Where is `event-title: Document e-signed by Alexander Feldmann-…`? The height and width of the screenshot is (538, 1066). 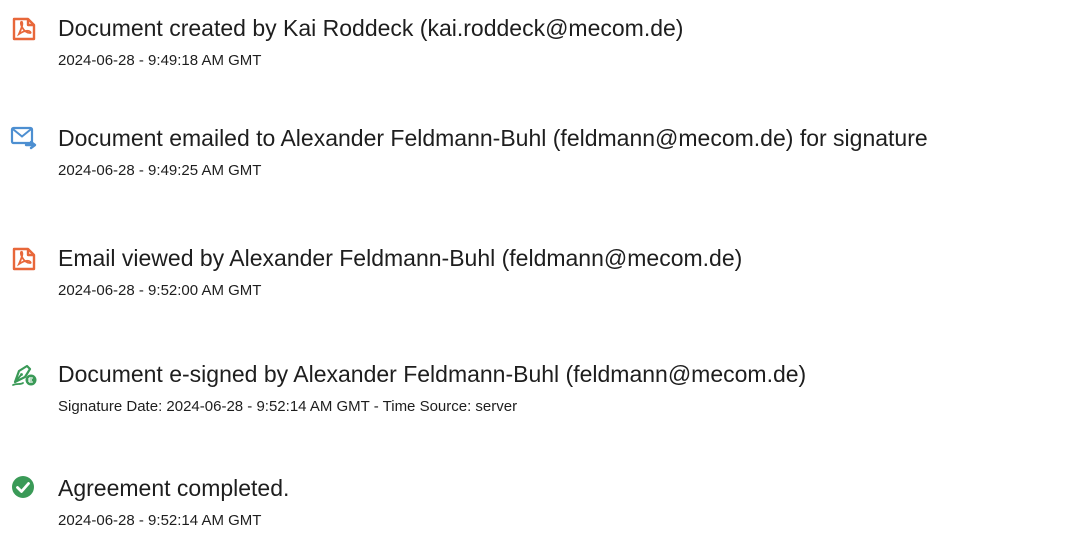 event-title: Document e-signed by Alexander Feldmann-… is located at coordinates (432, 374).